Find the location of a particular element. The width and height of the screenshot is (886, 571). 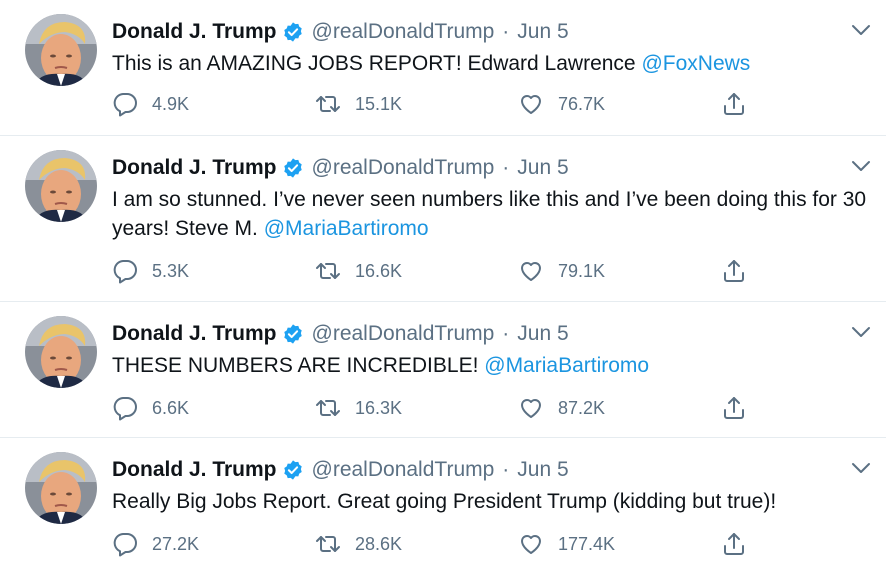

like-button: 177.4K is located at coordinates (566, 544).